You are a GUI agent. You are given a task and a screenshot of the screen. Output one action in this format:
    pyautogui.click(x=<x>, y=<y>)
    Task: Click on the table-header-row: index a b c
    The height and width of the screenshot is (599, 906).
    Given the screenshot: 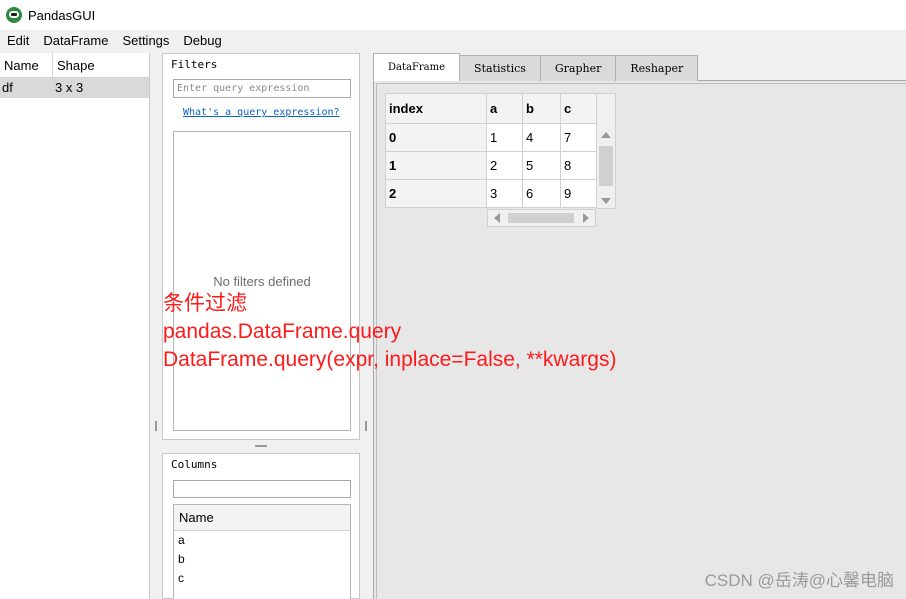 What is the action you would take?
    pyautogui.click(x=491, y=108)
    